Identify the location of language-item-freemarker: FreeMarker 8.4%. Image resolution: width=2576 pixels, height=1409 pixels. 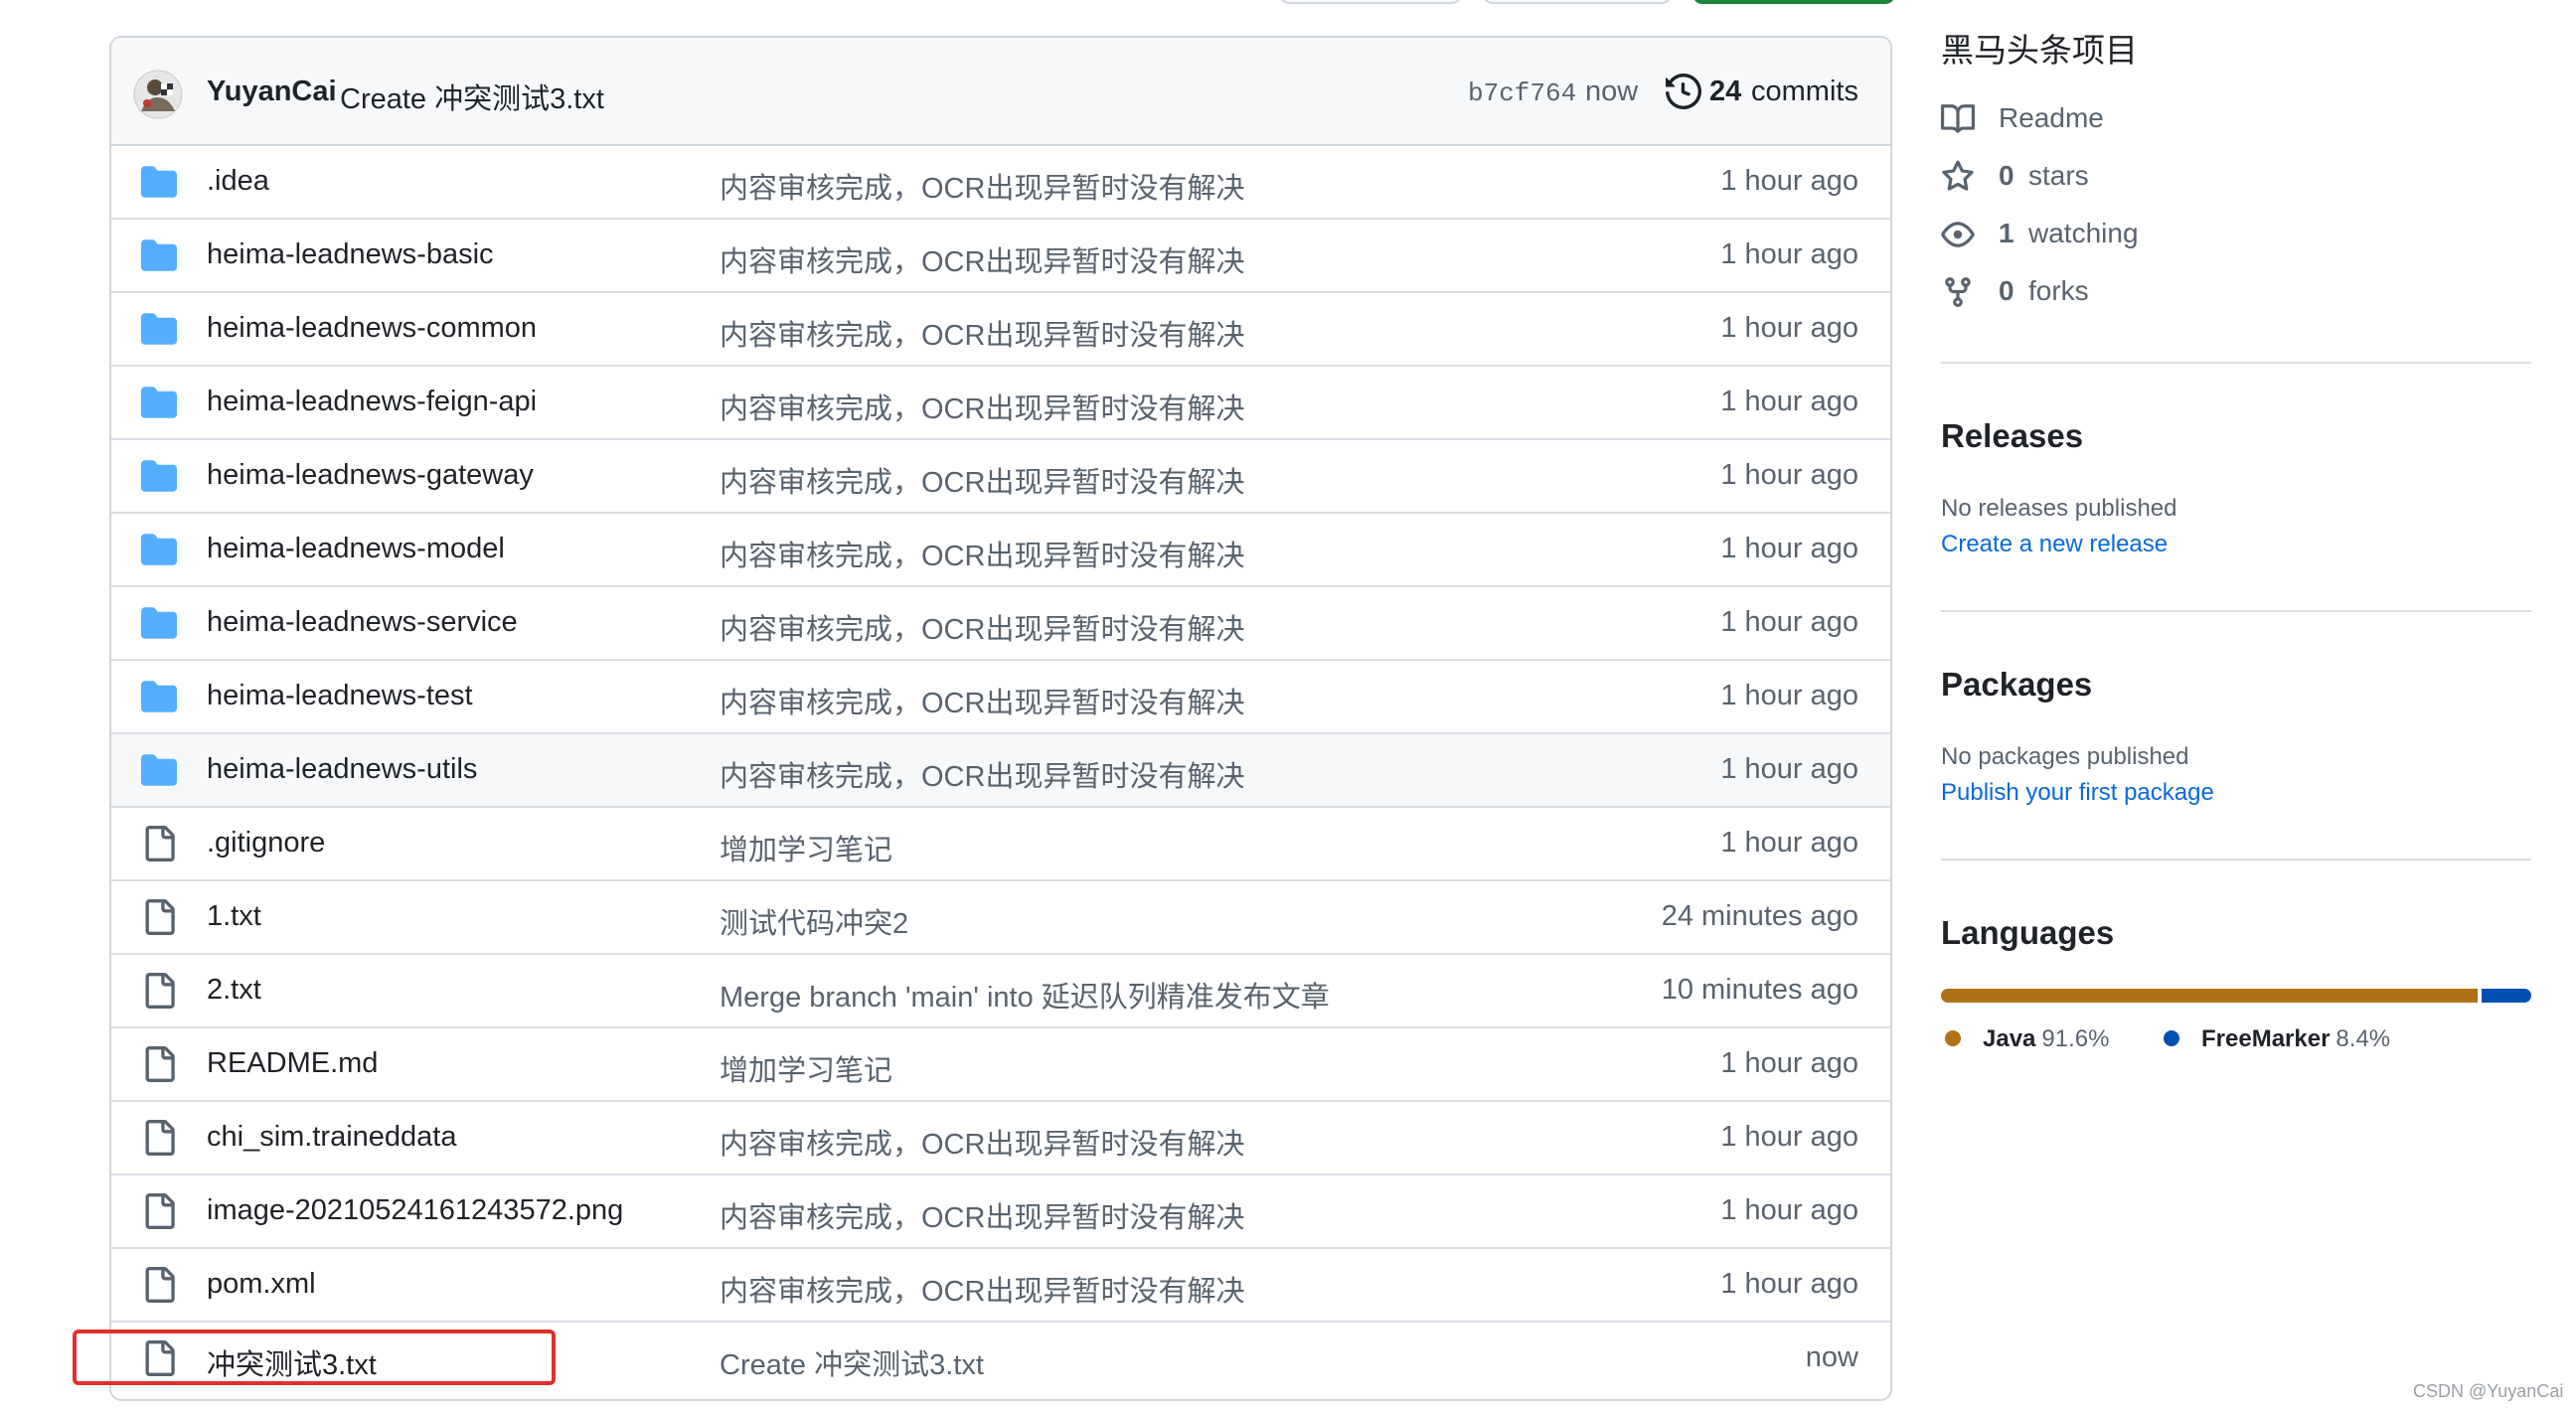
(2277, 1039).